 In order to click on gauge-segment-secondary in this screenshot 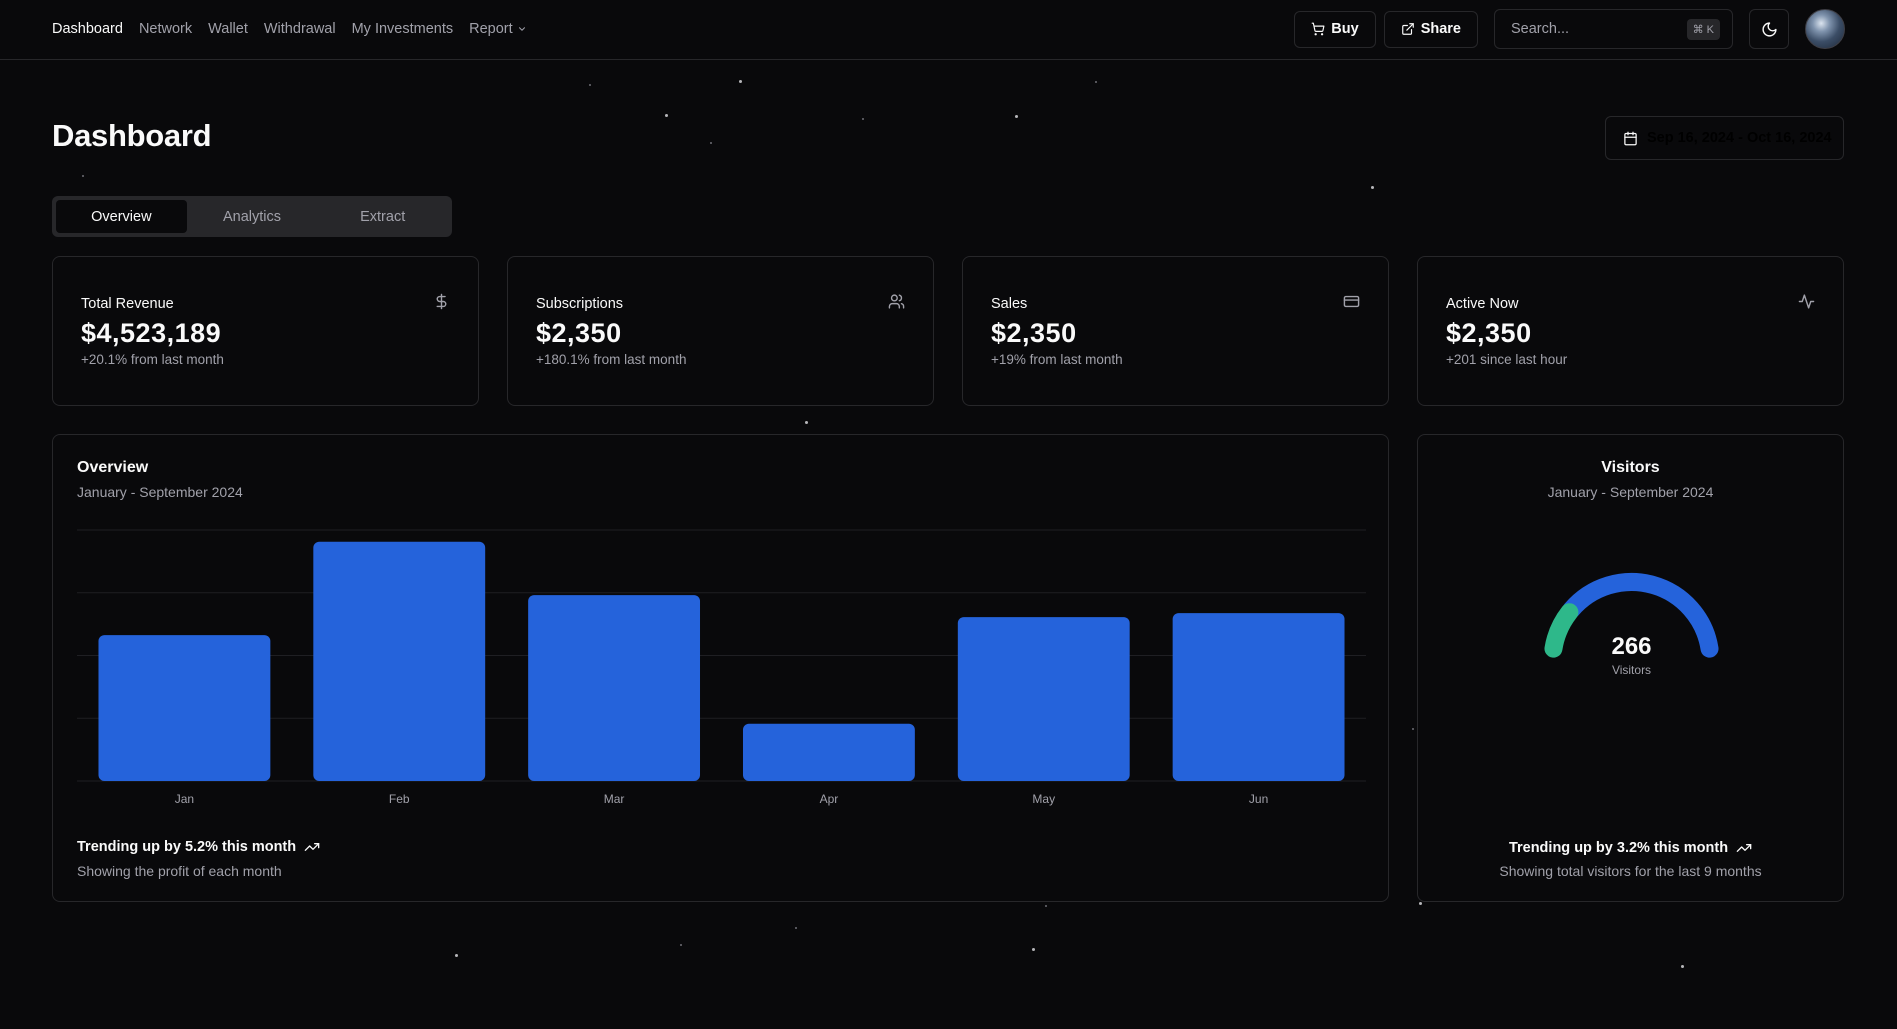, I will do `click(1561, 630)`.